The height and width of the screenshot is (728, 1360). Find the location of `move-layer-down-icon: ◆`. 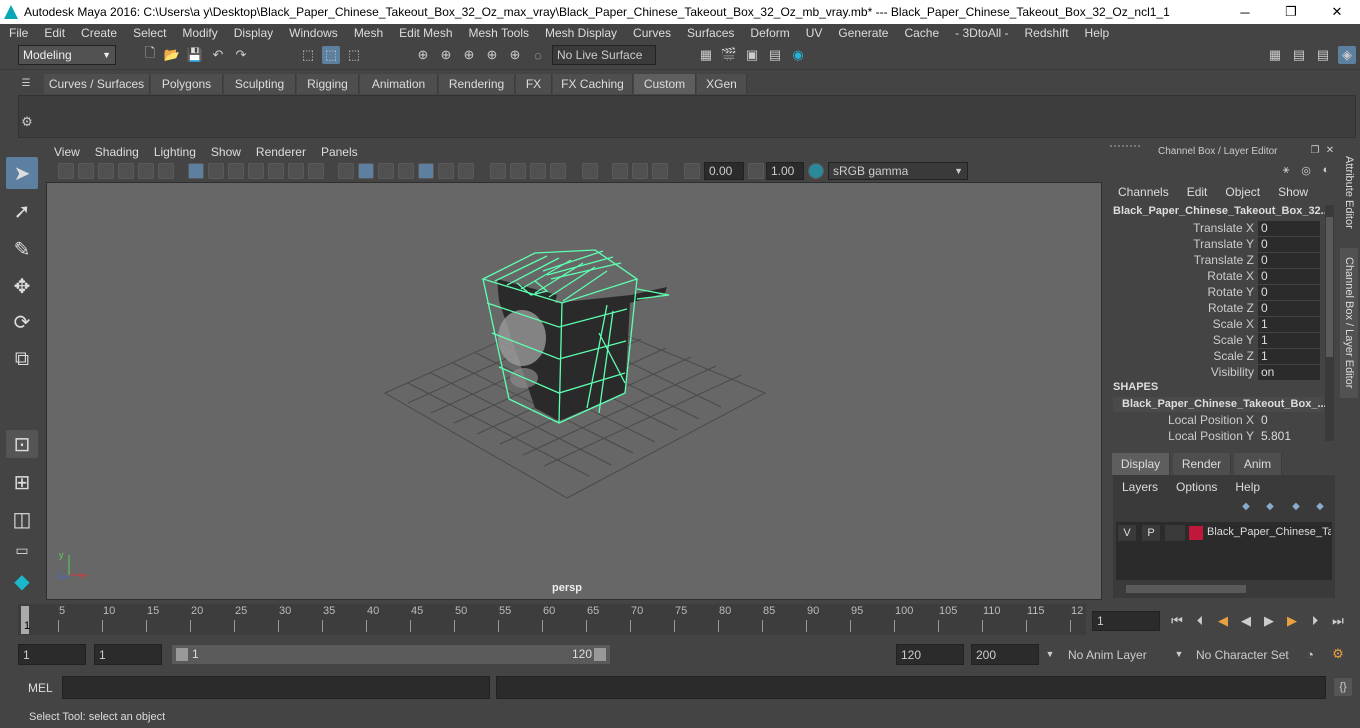

move-layer-down-icon: ◆ is located at coordinates (1320, 506).